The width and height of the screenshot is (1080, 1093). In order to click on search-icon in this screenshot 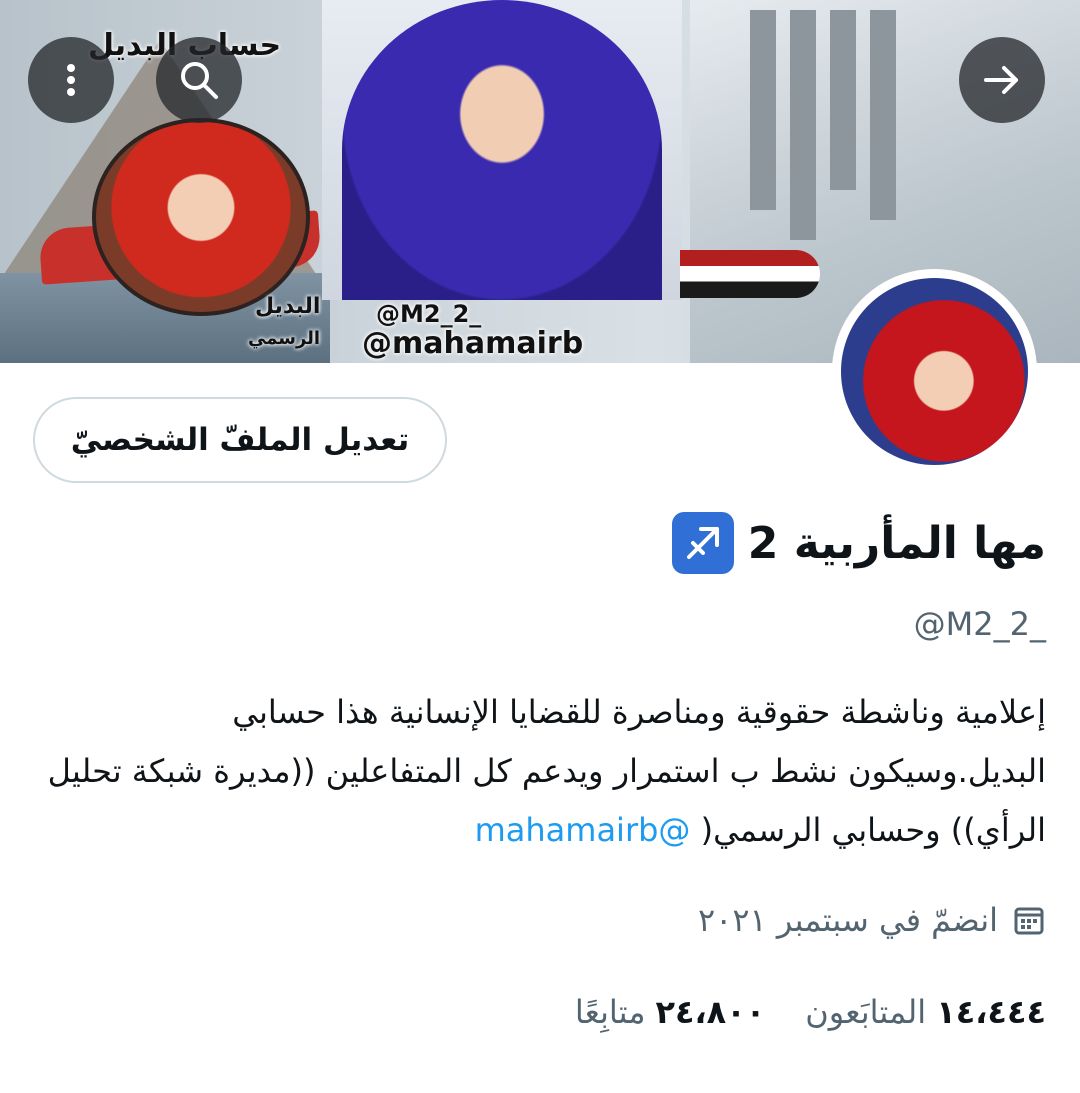, I will do `click(199, 80)`.